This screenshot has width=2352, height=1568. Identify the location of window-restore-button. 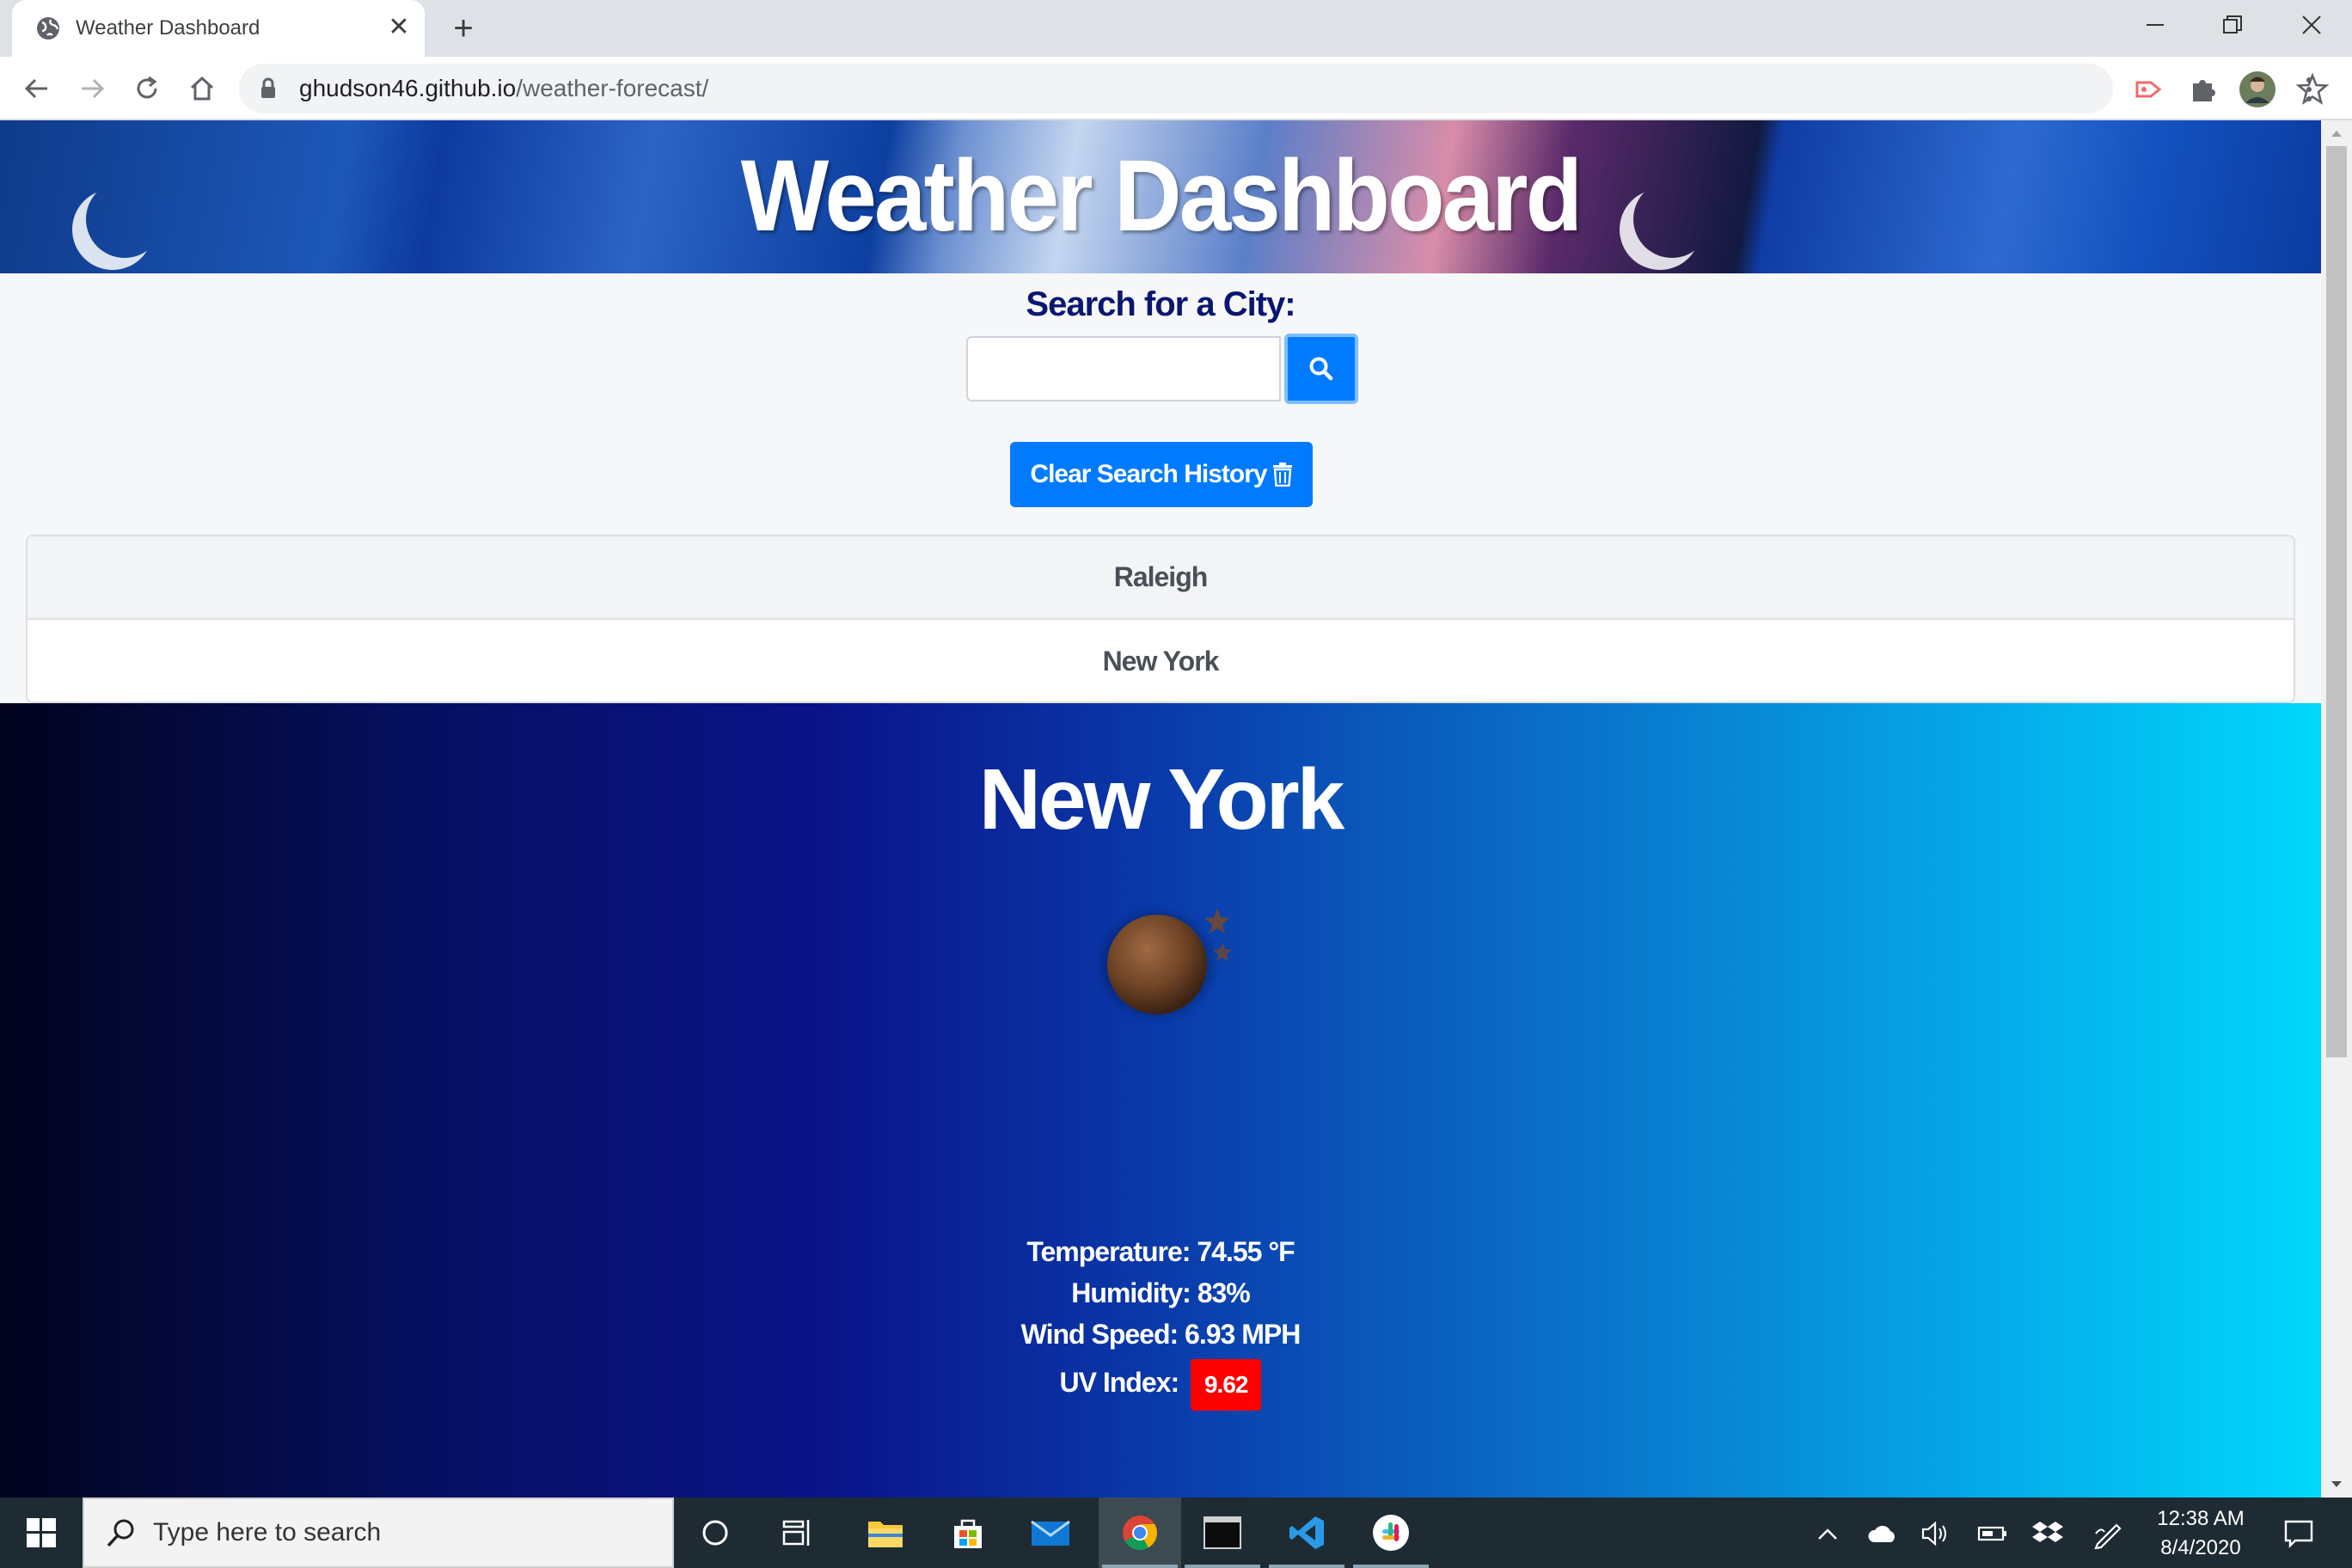
(2232, 24).